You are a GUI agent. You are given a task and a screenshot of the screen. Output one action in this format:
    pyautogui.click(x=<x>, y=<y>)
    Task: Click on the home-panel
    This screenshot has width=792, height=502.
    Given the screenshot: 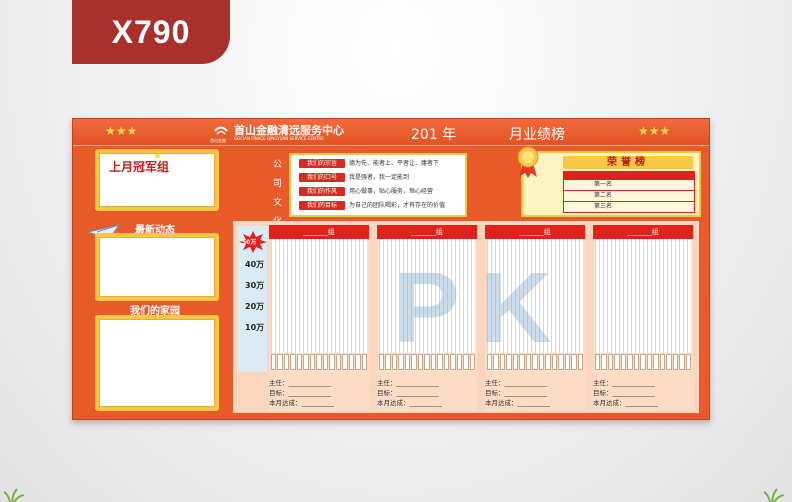 What is the action you would take?
    pyautogui.click(x=157, y=363)
    